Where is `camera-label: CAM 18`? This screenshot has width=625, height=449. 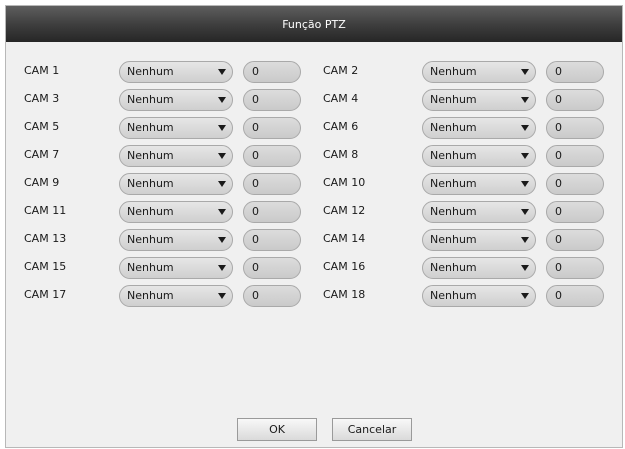
camera-label: CAM 18 is located at coordinates (344, 294).